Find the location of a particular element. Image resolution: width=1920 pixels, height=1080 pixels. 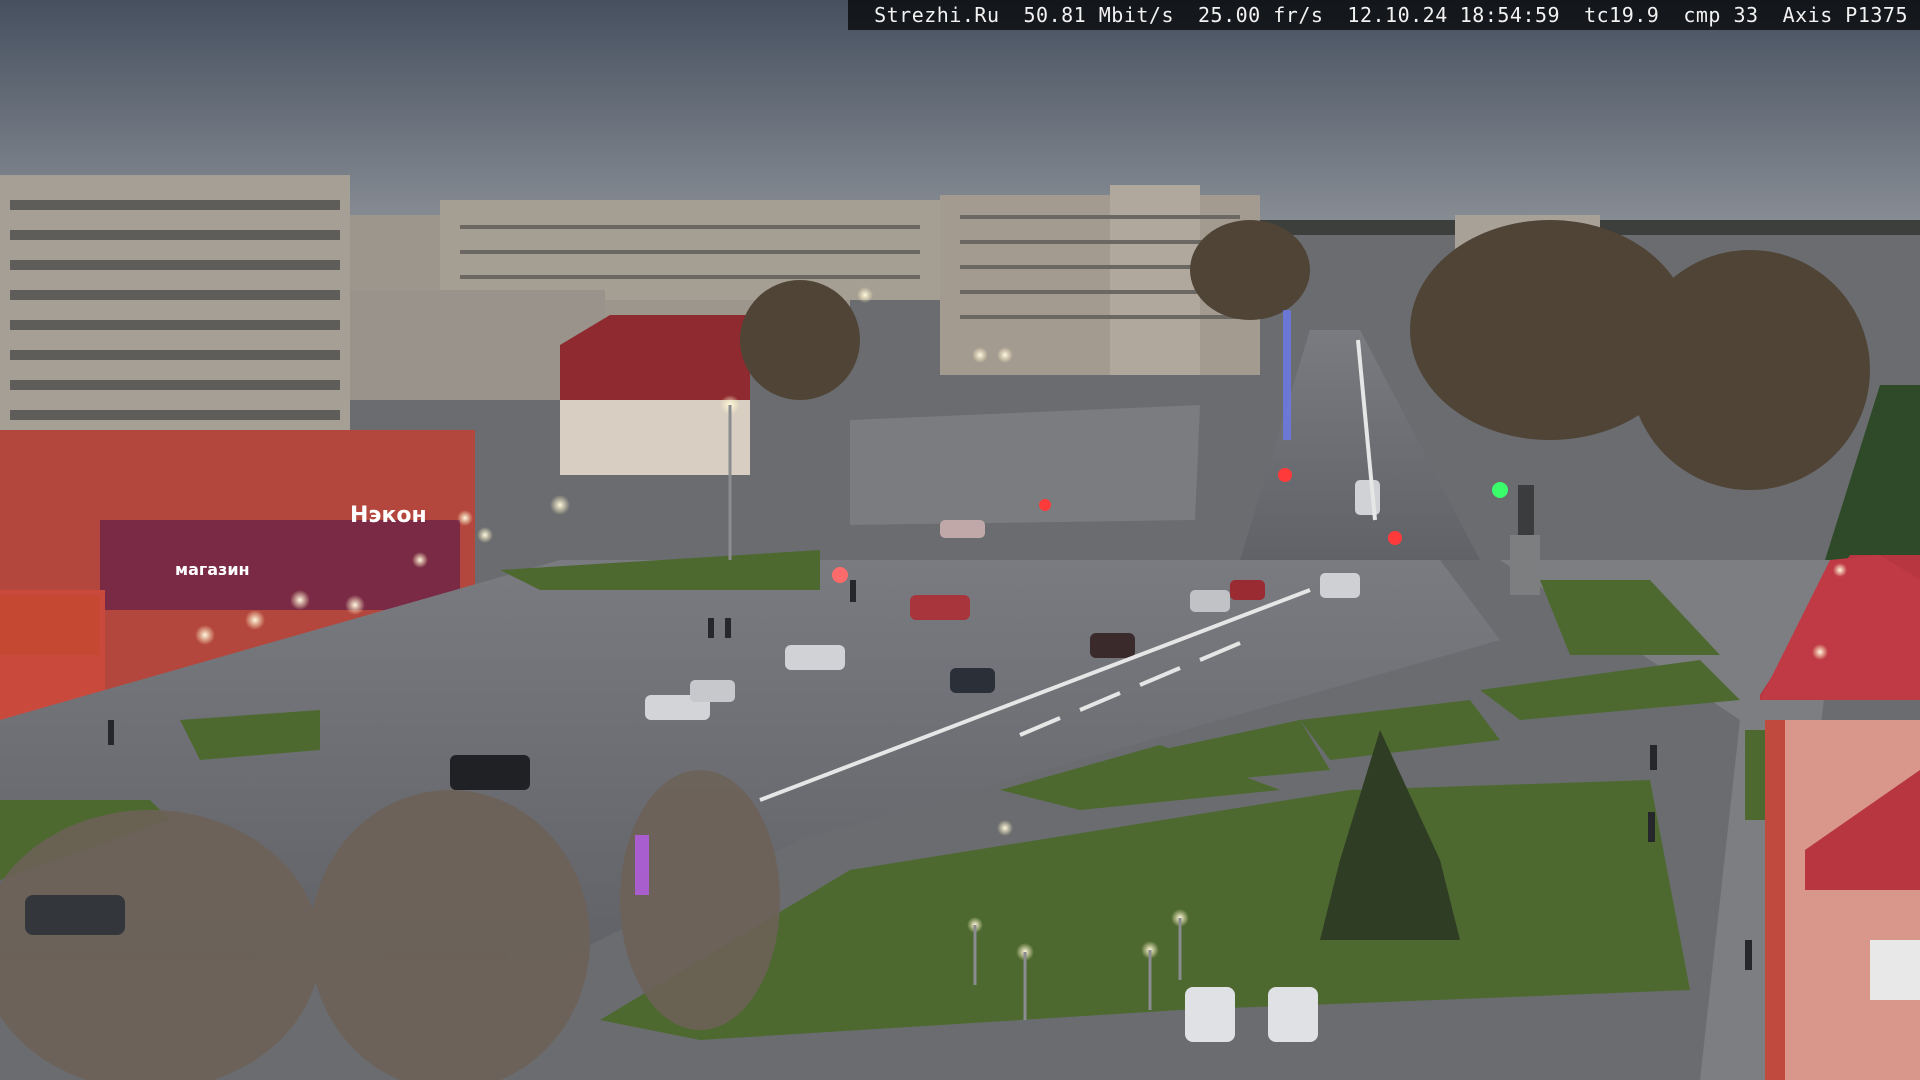

red-roof-building is located at coordinates (655, 395).